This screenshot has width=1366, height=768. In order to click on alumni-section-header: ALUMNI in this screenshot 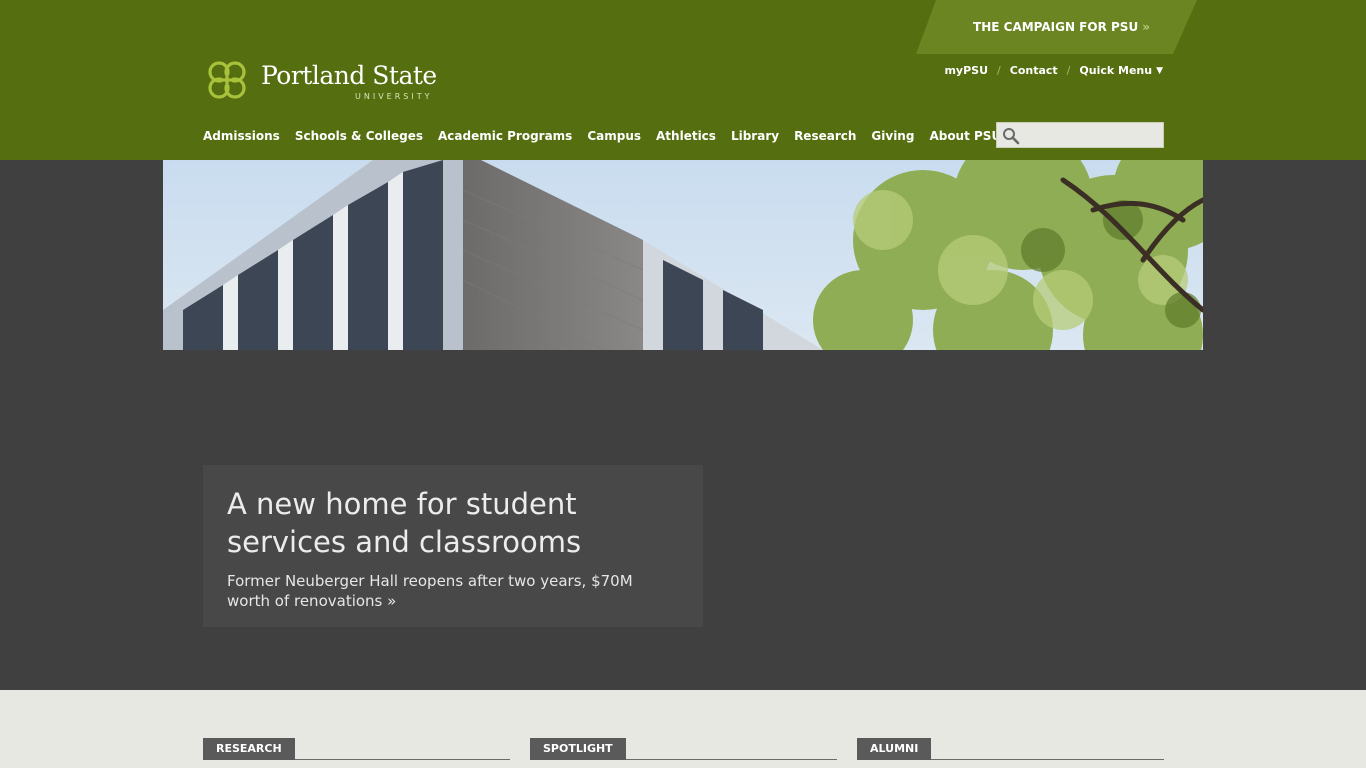, I will do `click(1010, 749)`.